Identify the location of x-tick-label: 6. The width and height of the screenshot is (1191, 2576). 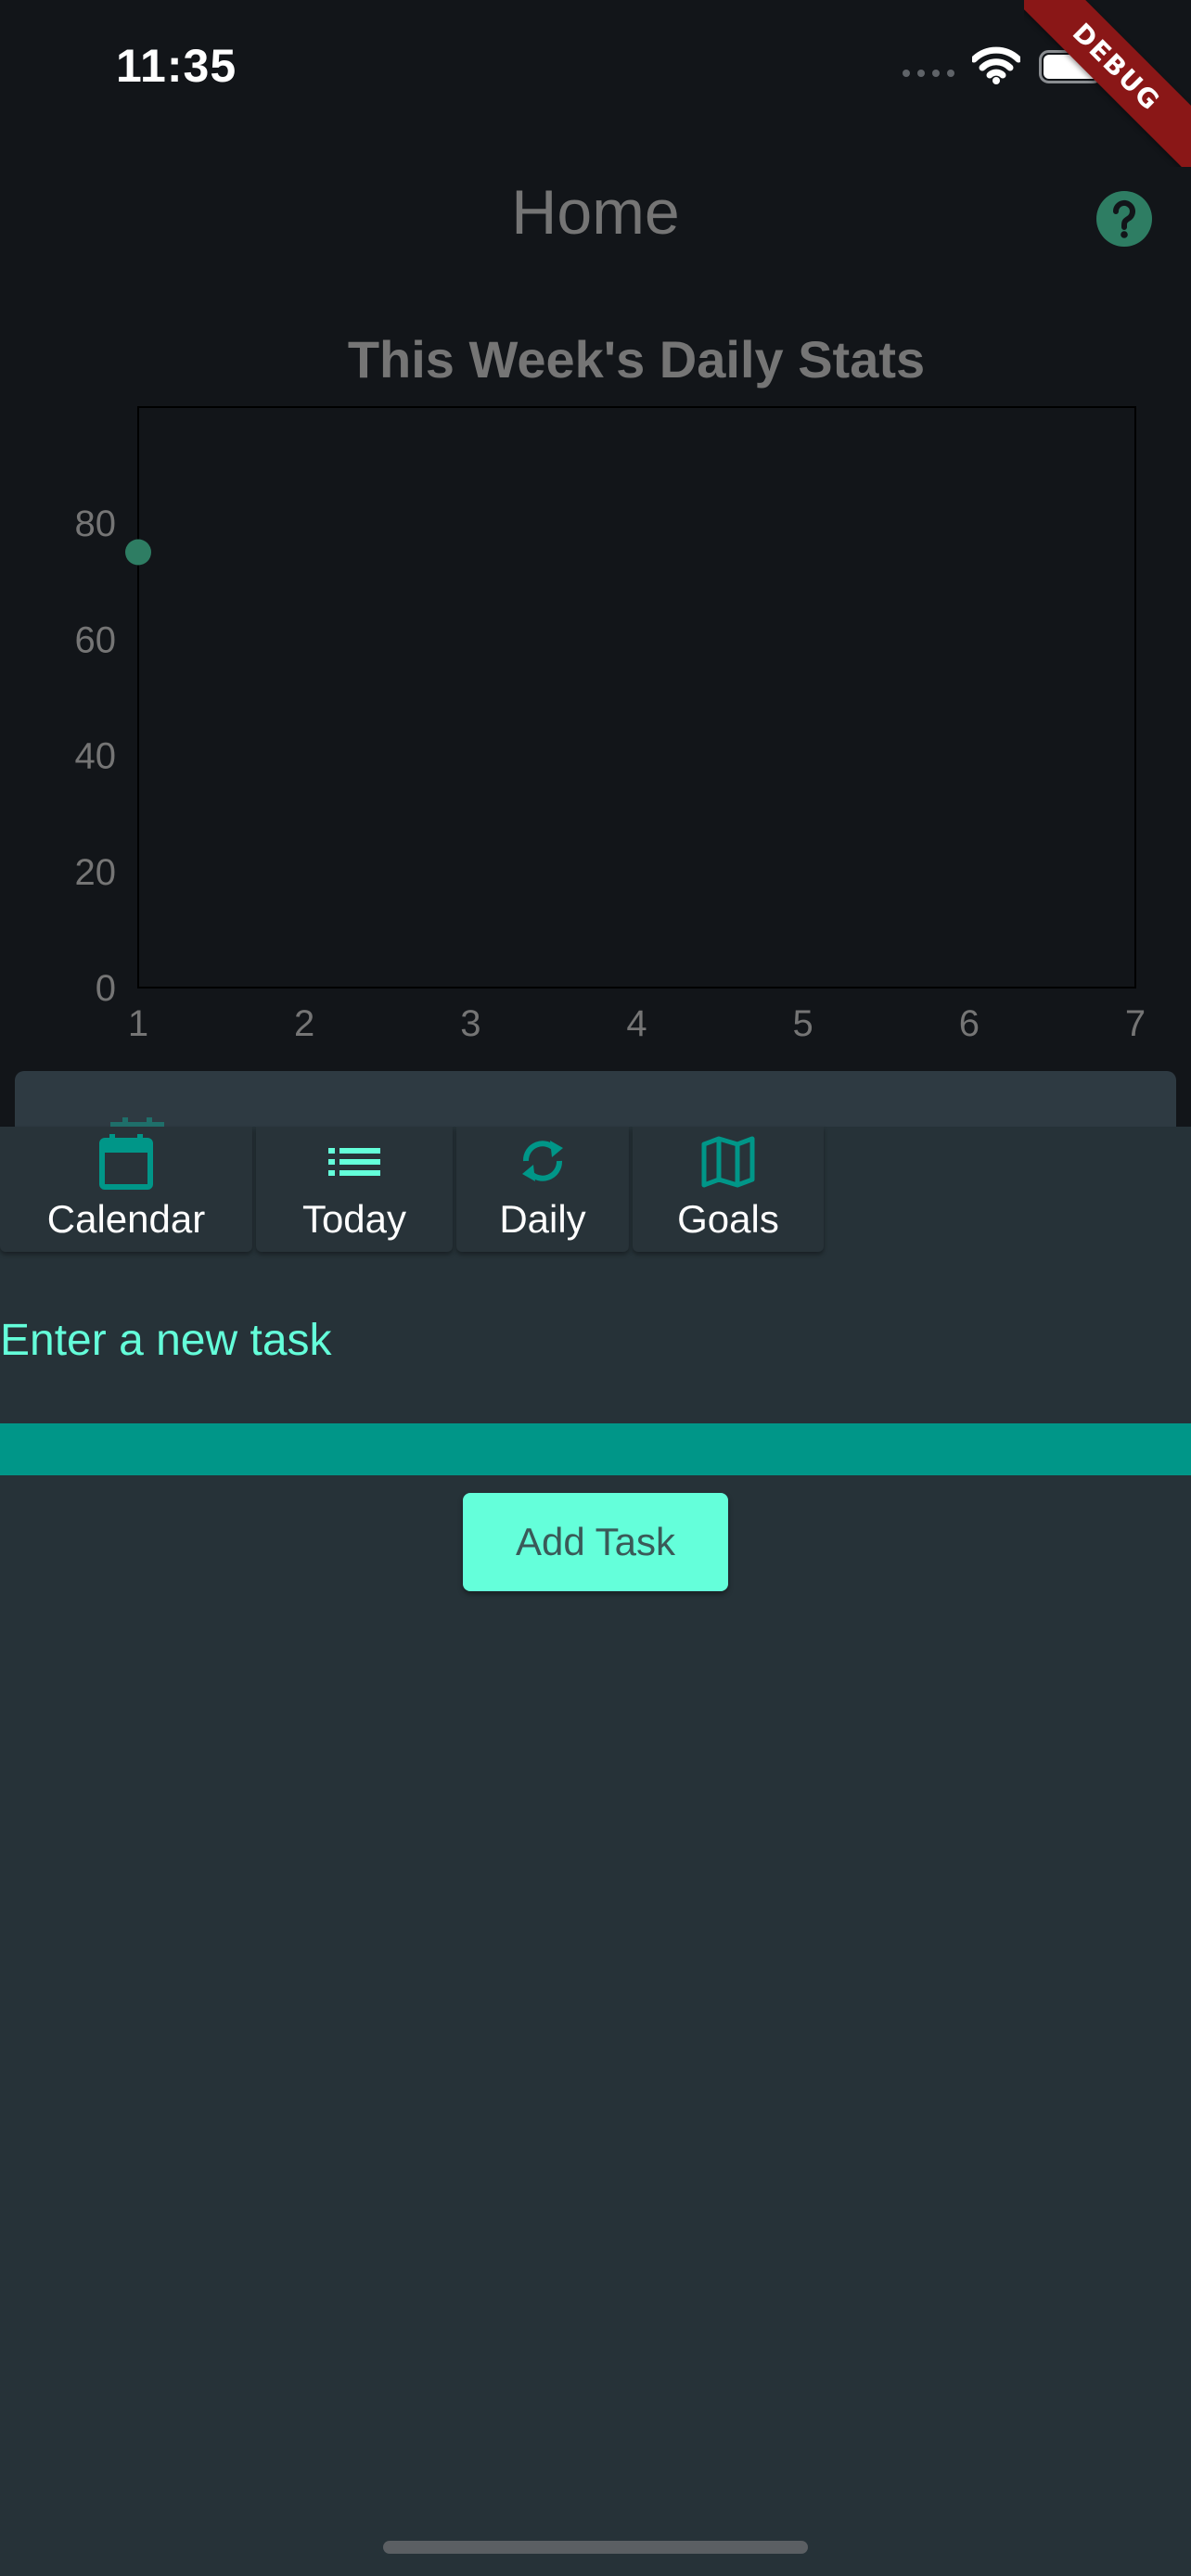
(970, 1021).